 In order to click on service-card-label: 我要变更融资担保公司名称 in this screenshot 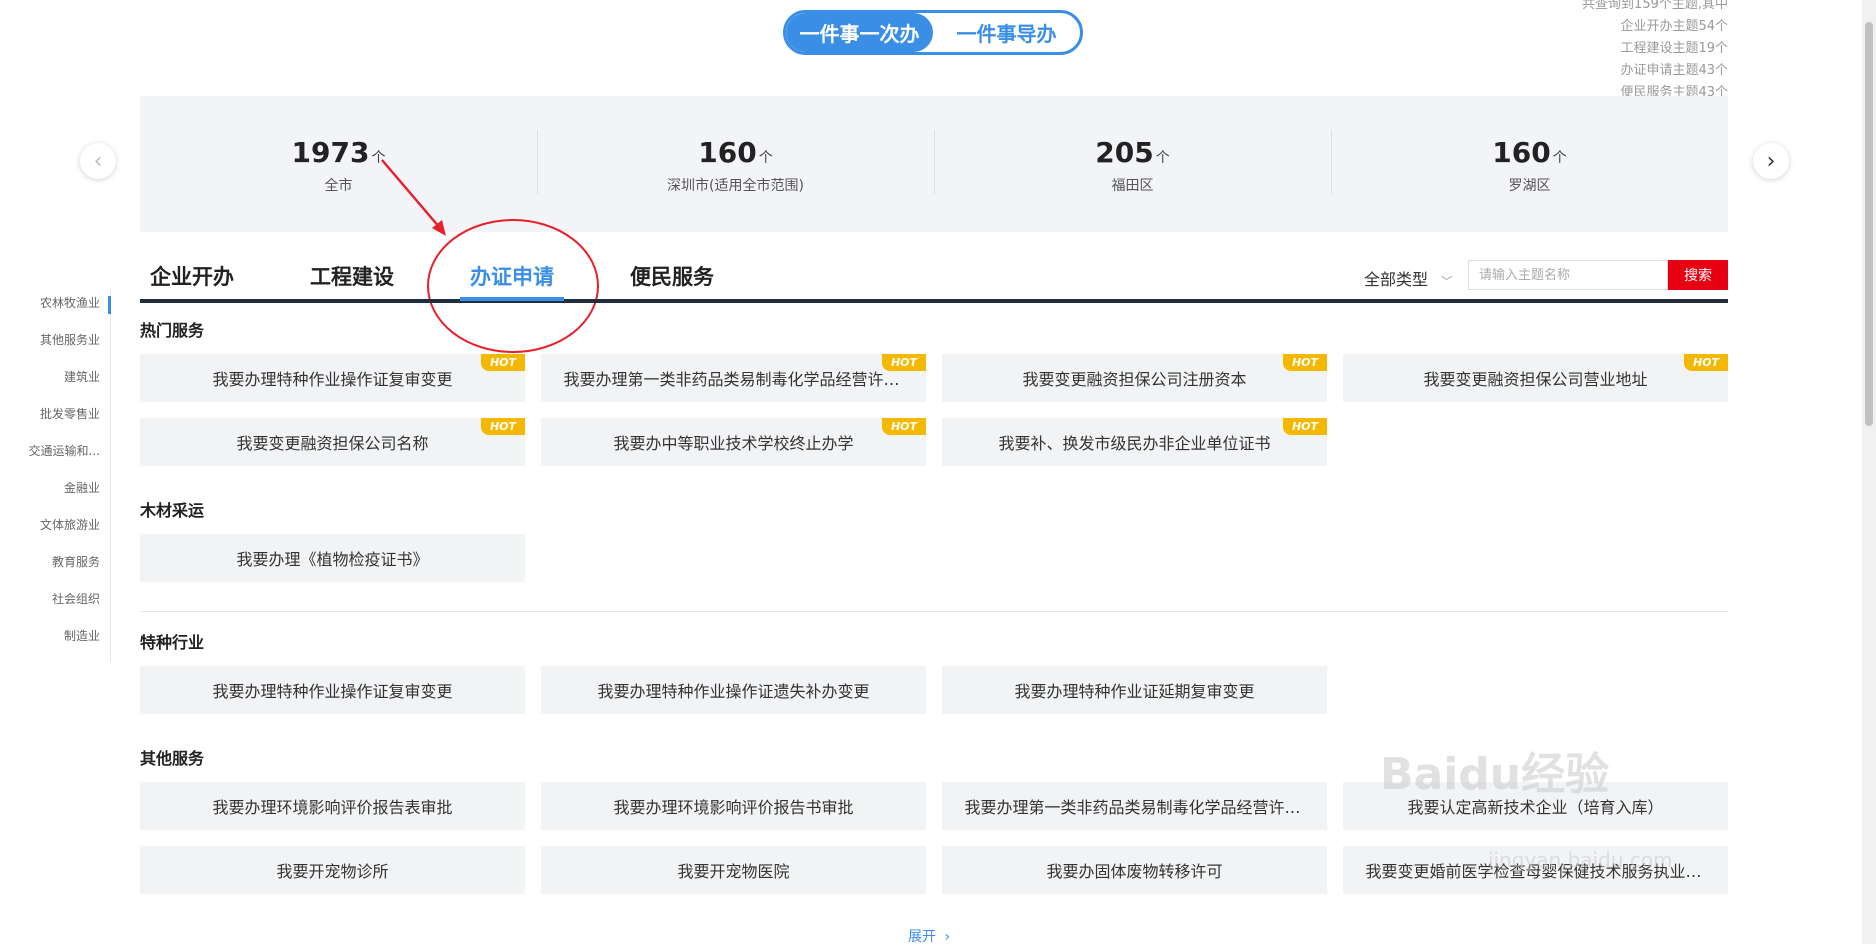, I will do `click(332, 443)`.